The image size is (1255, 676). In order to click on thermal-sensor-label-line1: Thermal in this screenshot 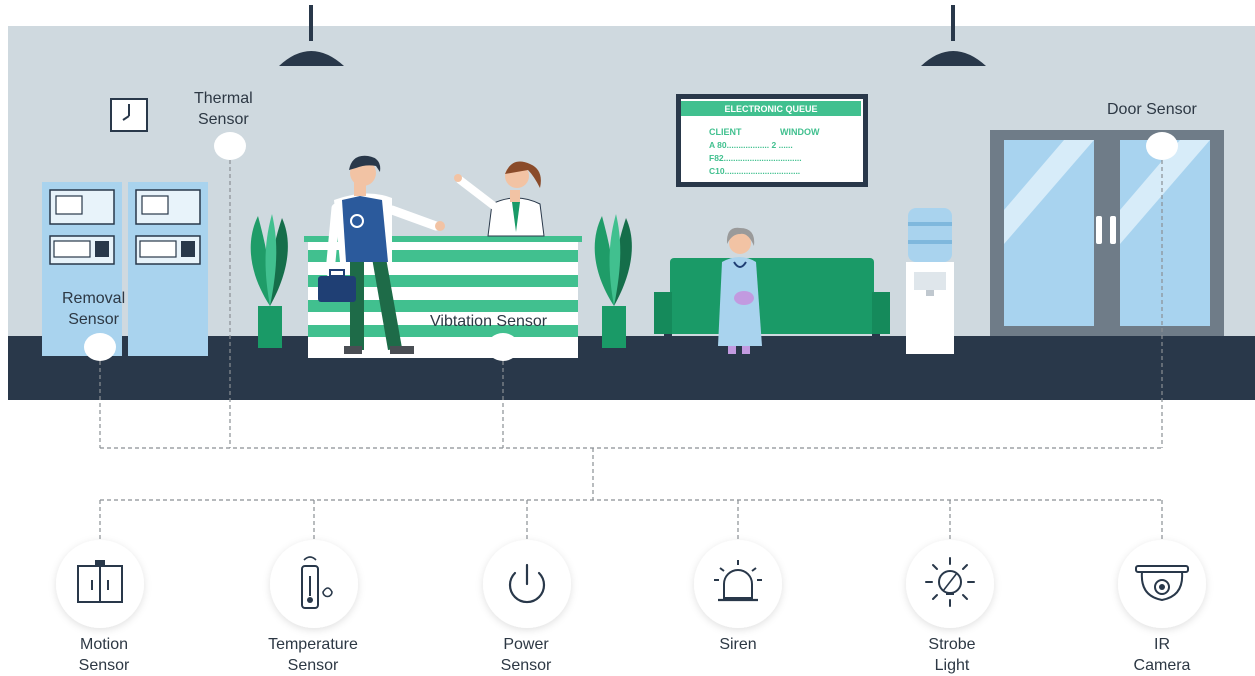, I will do `click(223, 98)`.